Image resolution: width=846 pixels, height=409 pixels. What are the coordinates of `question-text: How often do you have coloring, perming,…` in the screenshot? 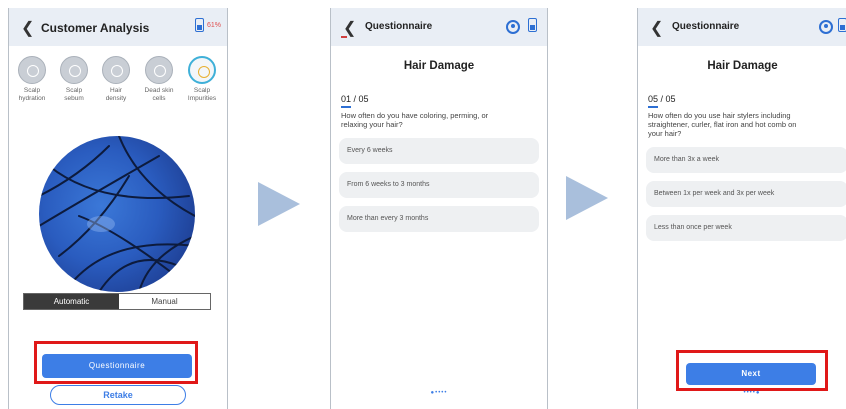 It's located at (415, 120).